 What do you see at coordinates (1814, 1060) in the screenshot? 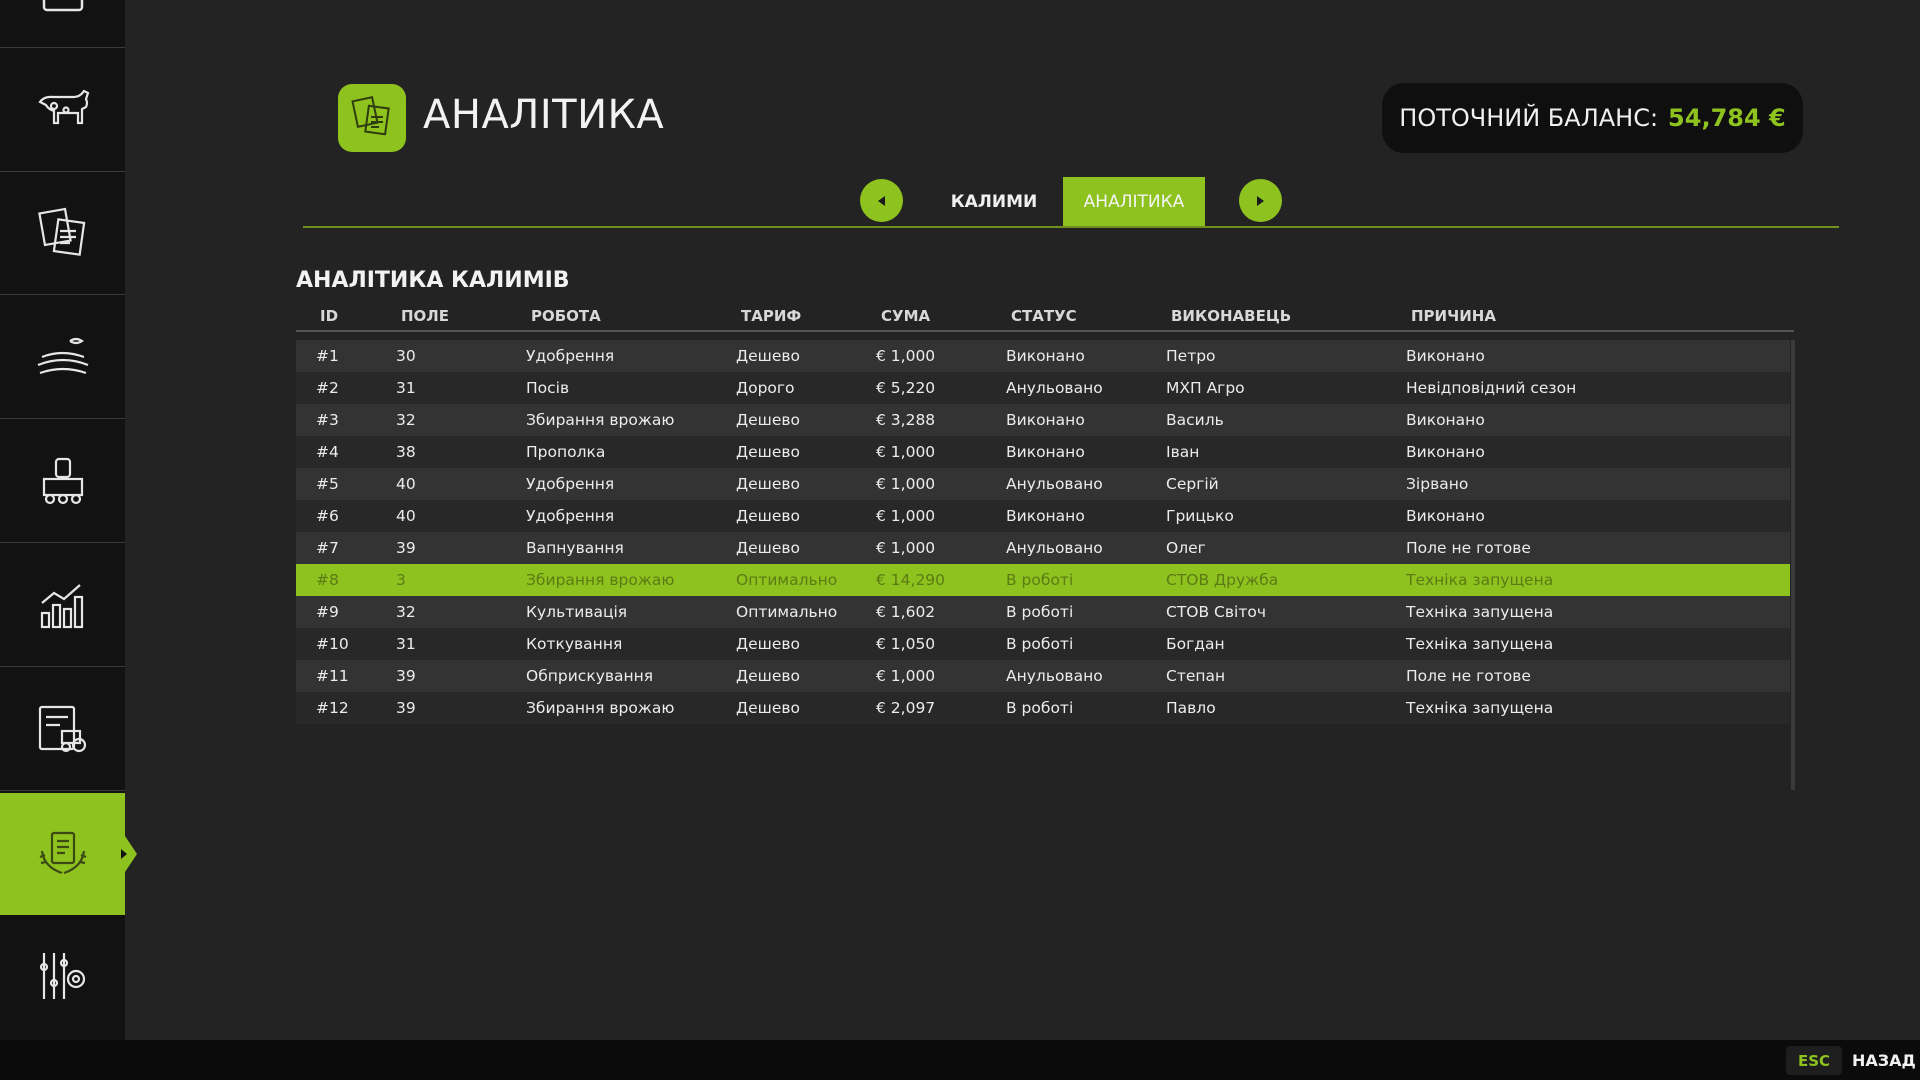
I see `esc-key-hint: ESC` at bounding box center [1814, 1060].